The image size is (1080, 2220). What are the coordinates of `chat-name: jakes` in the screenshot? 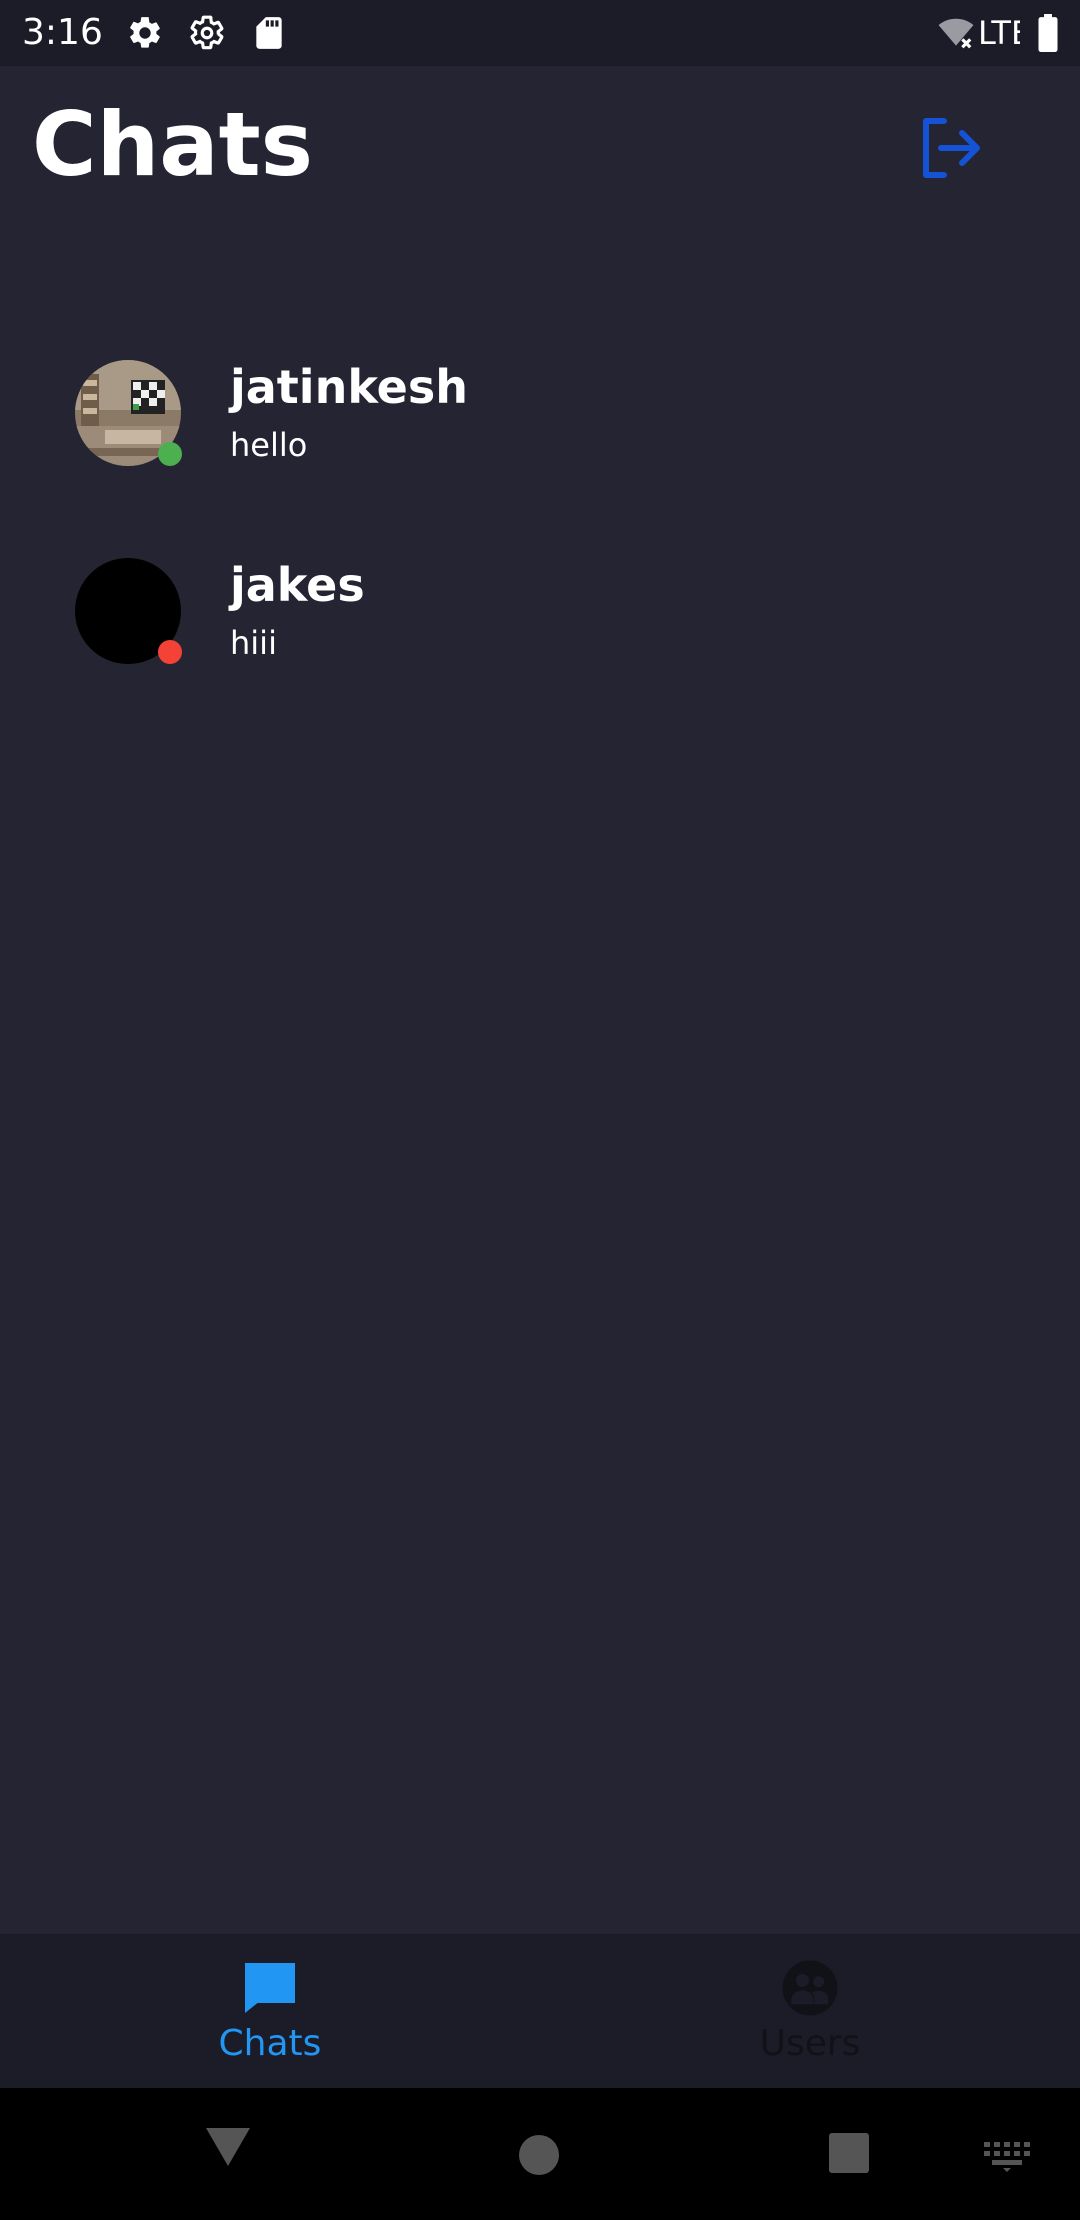 It's located at (297, 585).